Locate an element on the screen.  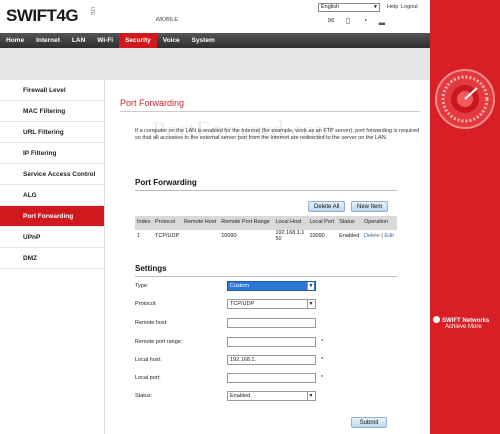
status-select: Enabled ▼ is located at coordinates (271, 396).